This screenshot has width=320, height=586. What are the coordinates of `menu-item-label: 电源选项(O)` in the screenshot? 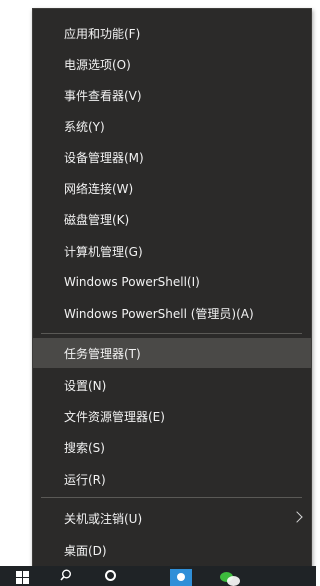 It's located at (97, 64).